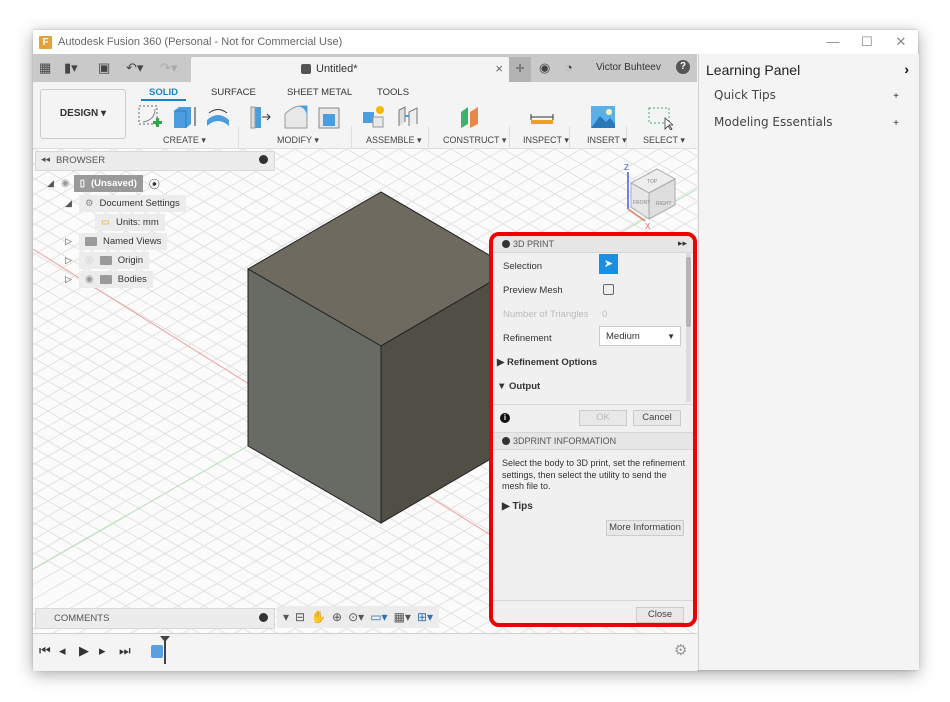  Describe the element at coordinates (45, 159) in the screenshot. I see `collapse-browser-icon: ◂◂` at that location.